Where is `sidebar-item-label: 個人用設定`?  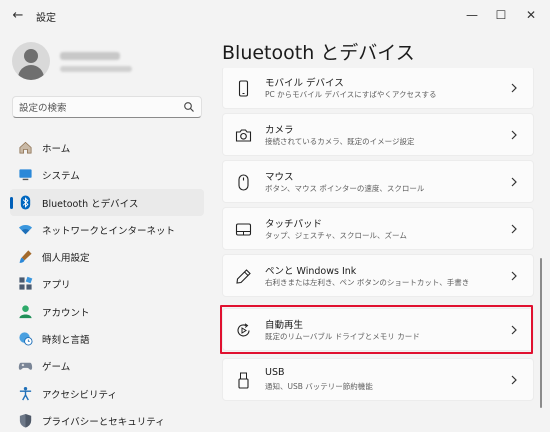
sidebar-item-label: 個人用設定 is located at coordinates (66, 259).